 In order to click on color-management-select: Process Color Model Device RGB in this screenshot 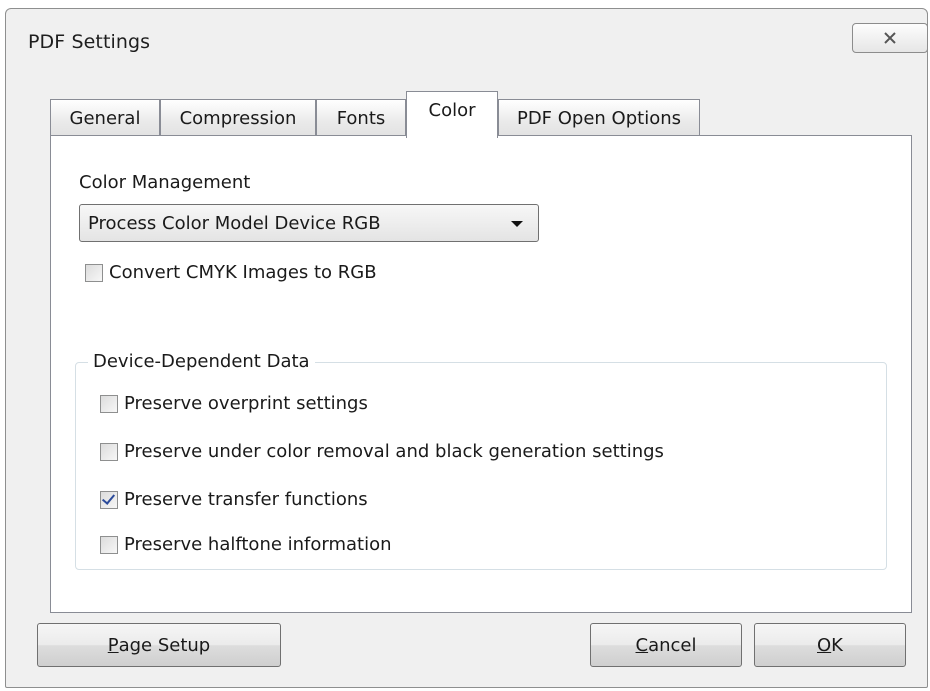, I will do `click(309, 223)`.